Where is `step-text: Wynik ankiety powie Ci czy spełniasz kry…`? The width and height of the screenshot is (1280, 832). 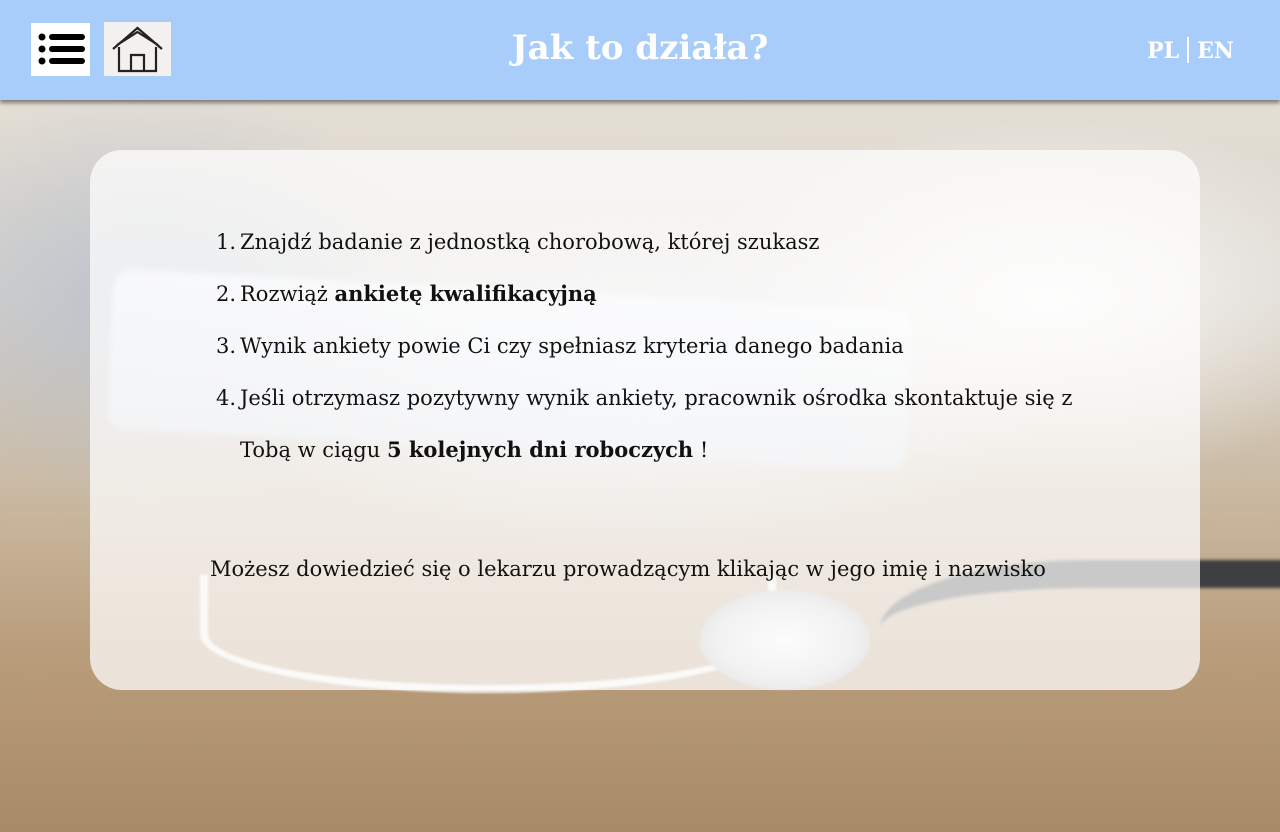 step-text: Wynik ankiety powie Ci czy spełniasz kry… is located at coordinates (572, 346).